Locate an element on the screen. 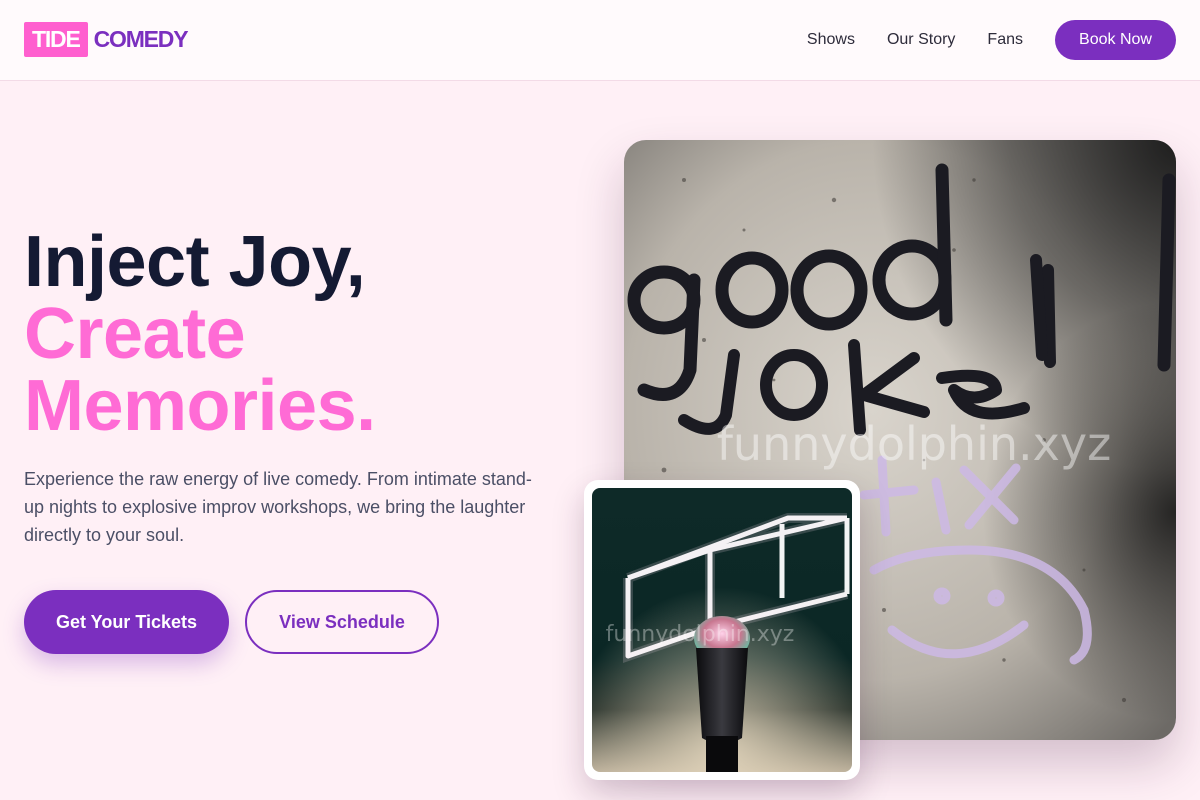 The height and width of the screenshot is (800, 1200). nav-link-fans: Fans is located at coordinates (1005, 40).